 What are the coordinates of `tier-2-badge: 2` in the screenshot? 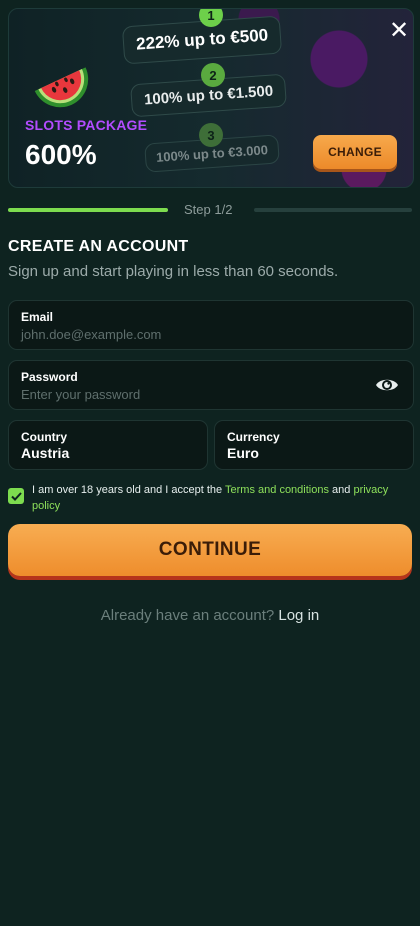 It's located at (213, 75).